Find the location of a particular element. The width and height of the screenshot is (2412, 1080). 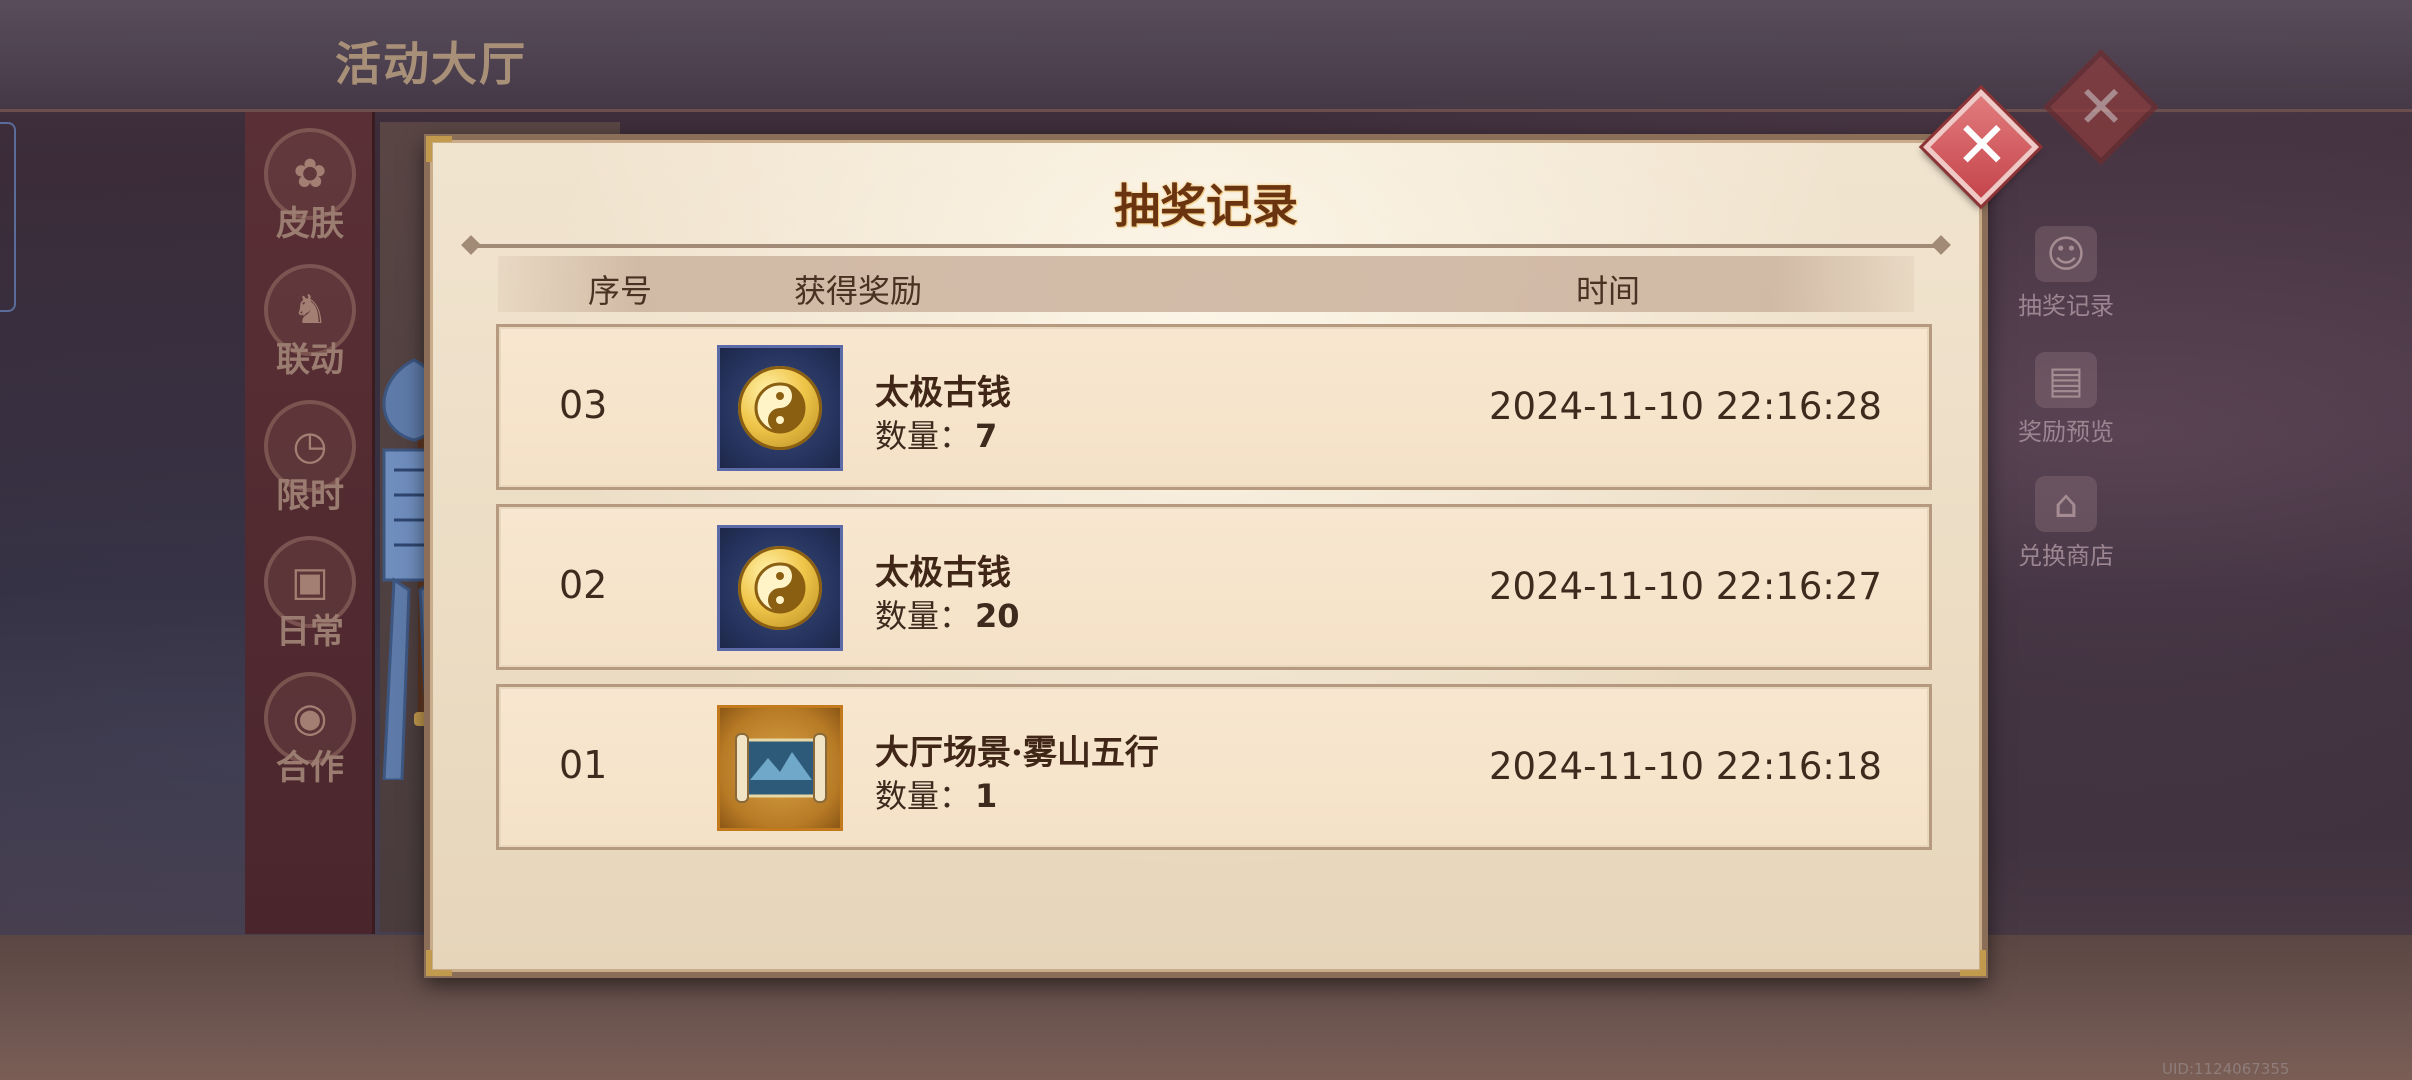

sidebar-item-label: 合作 is located at coordinates (310, 768).